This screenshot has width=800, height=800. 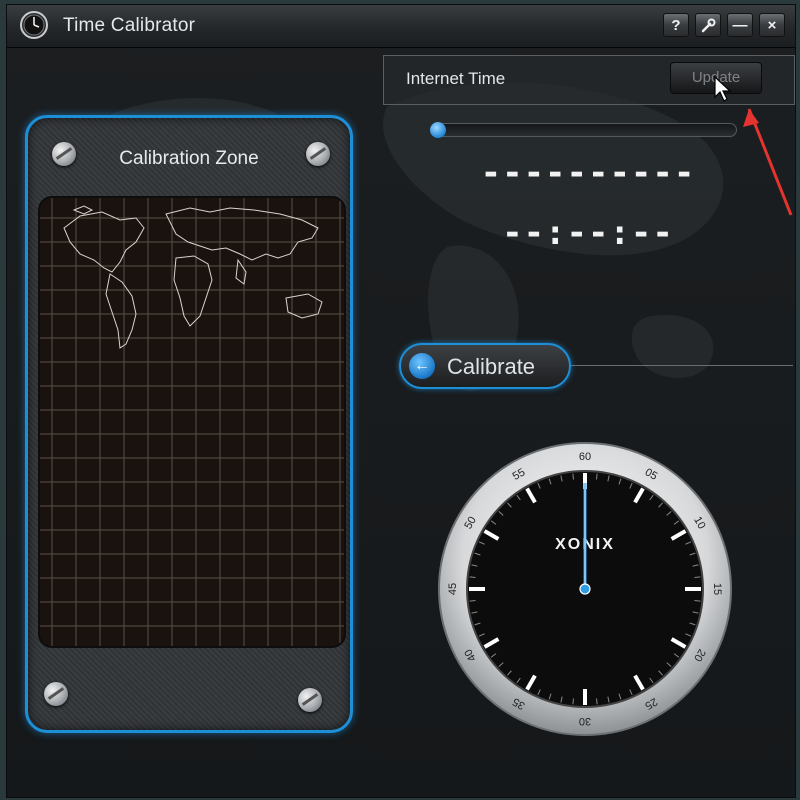 What do you see at coordinates (310, 700) in the screenshot?
I see `screw-bottom-right-icon` at bounding box center [310, 700].